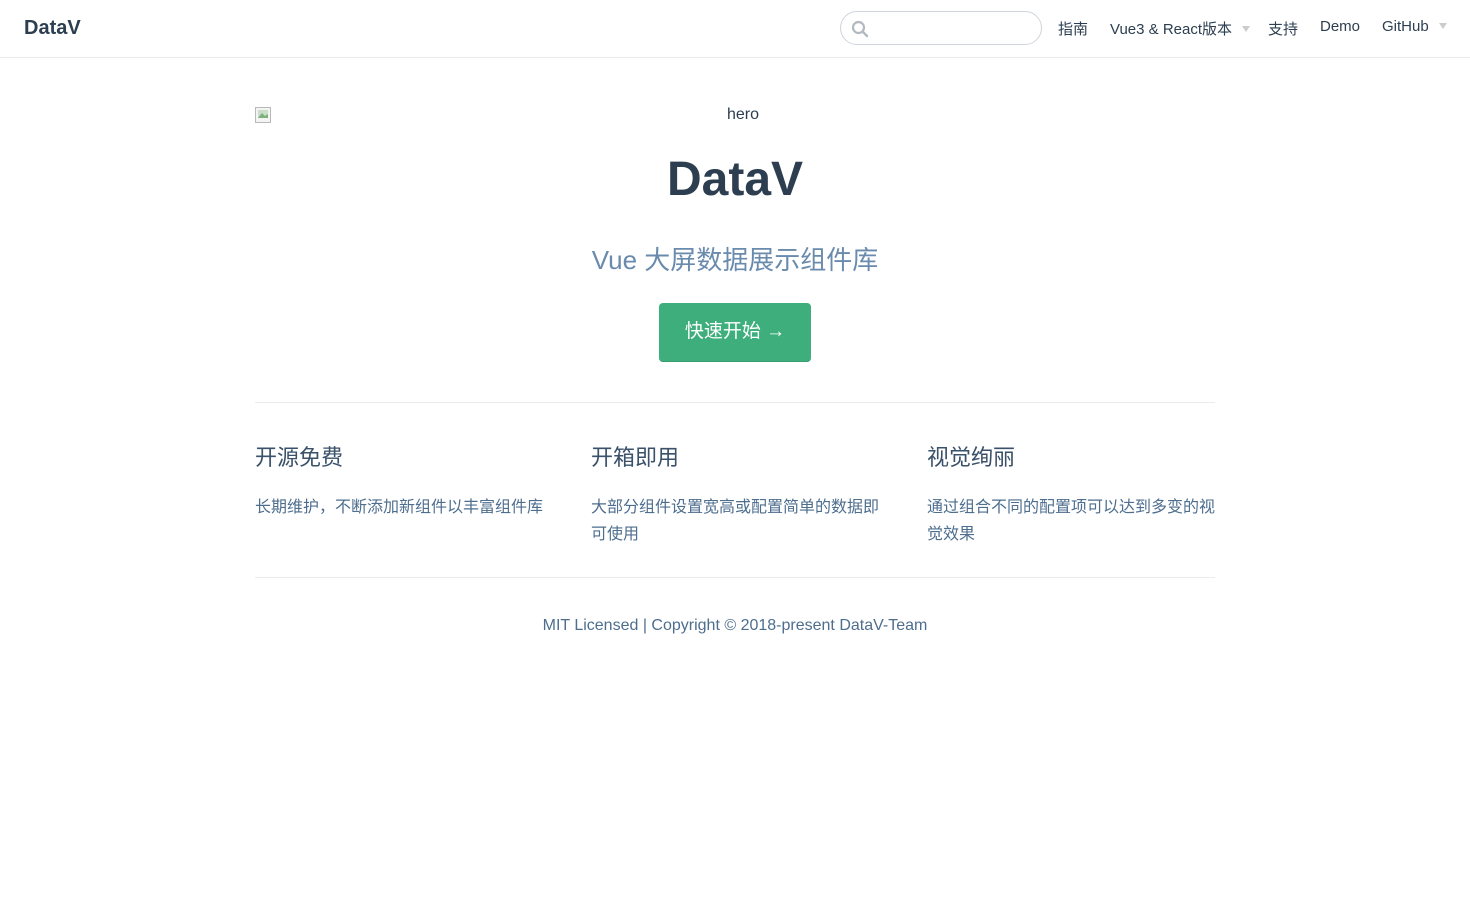 The width and height of the screenshot is (1470, 923). I want to click on nav-dropdown-github: GitHub, so click(1414, 26).